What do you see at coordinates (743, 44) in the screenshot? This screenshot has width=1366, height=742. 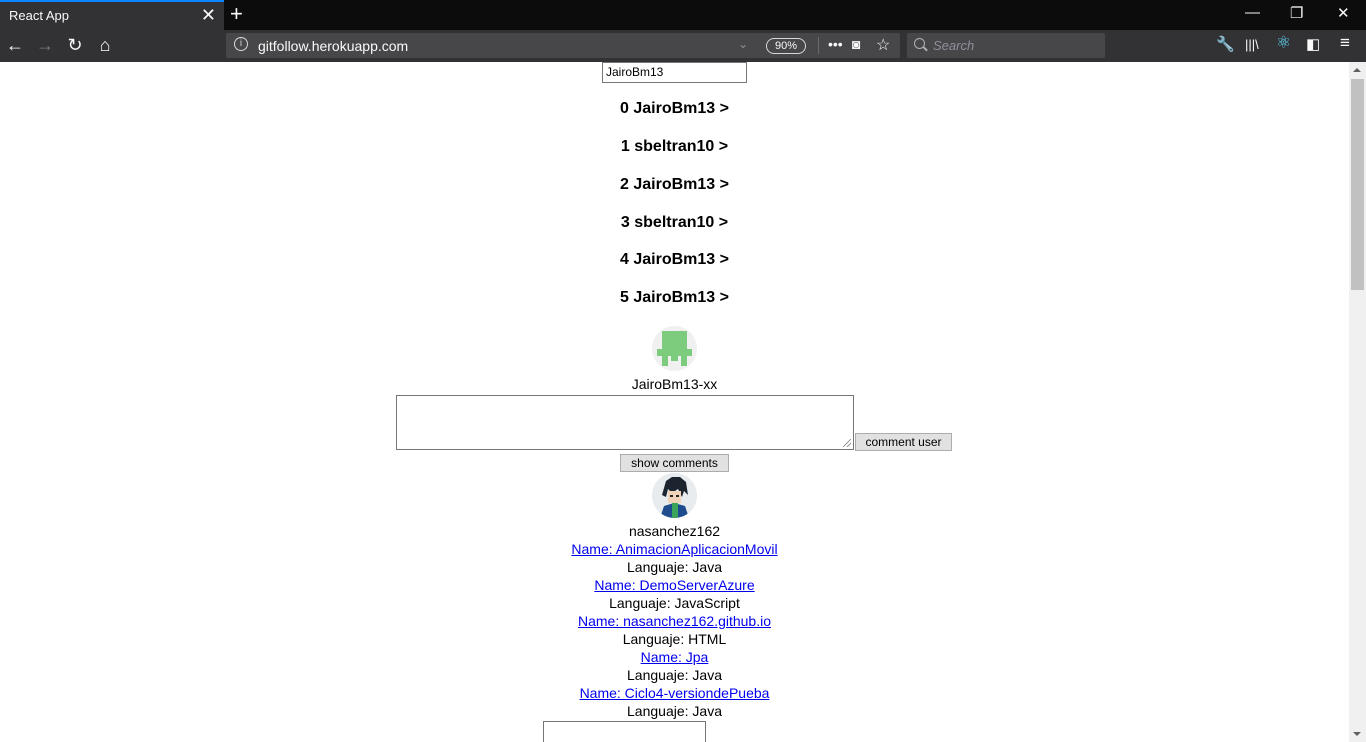 I see `url-dropdown-icon: ⌄` at bounding box center [743, 44].